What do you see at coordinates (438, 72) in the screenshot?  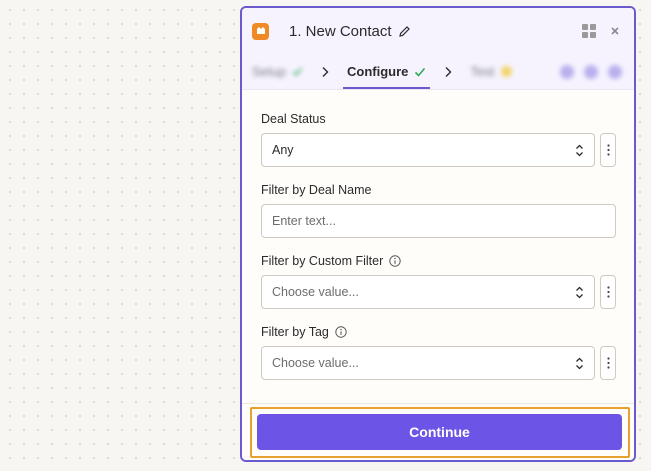 I see `step-tabs: Setup Configure Test` at bounding box center [438, 72].